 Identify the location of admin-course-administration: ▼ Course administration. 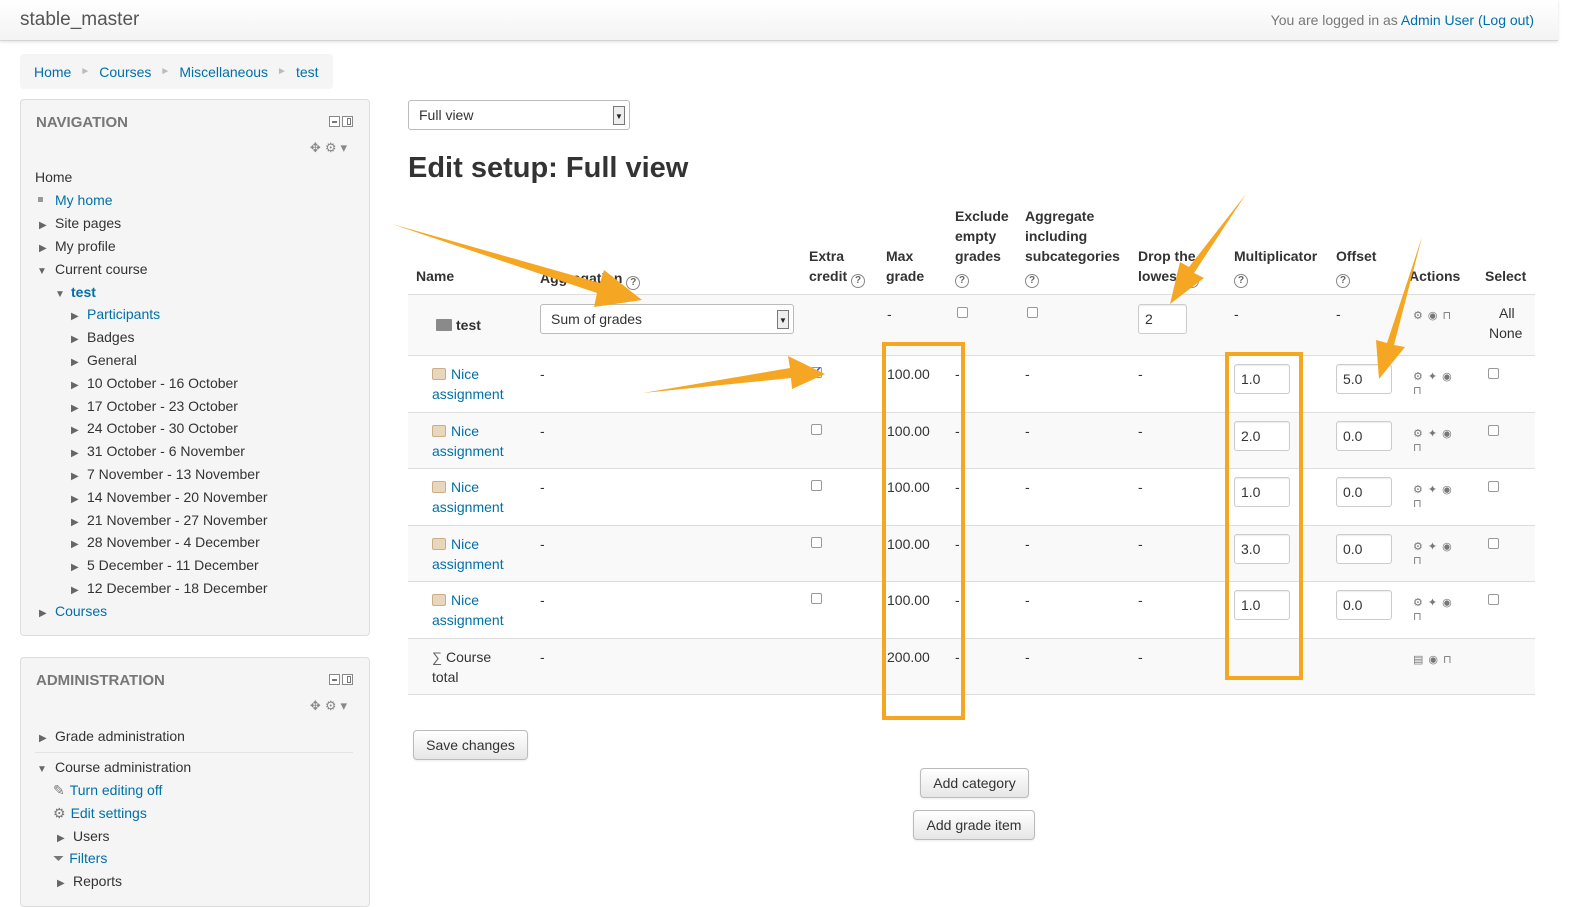
(114, 767).